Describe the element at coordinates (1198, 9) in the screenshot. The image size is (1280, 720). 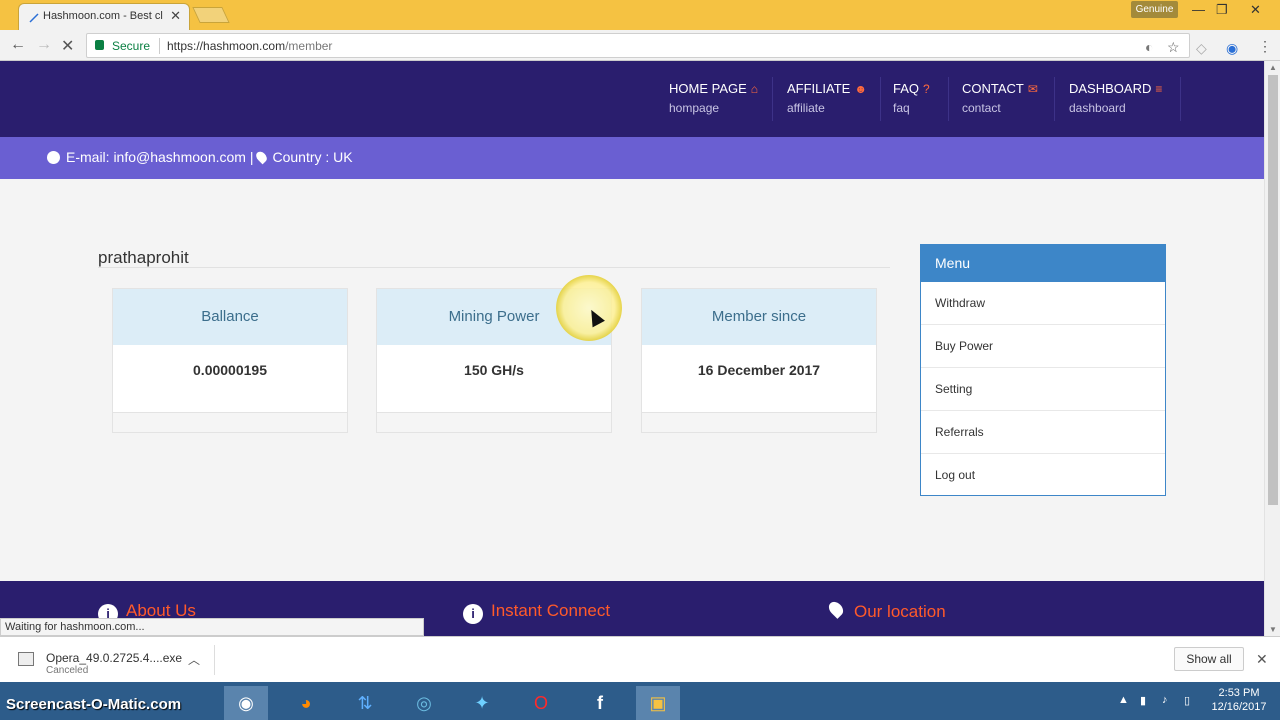
I see `minimize-icon: —` at that location.